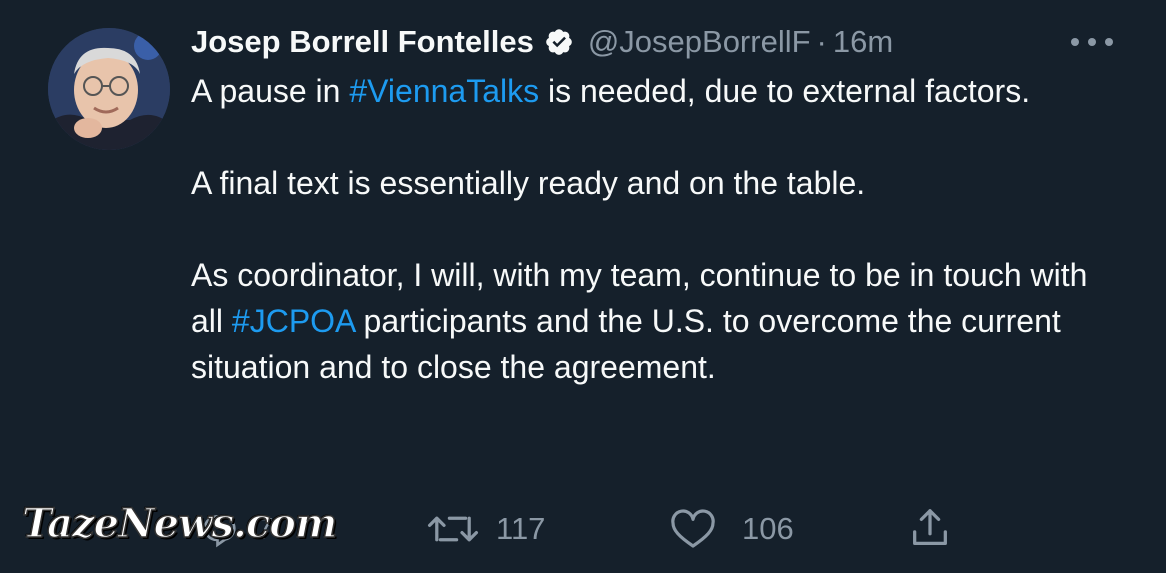  I want to click on author-avatar, so click(109, 89).